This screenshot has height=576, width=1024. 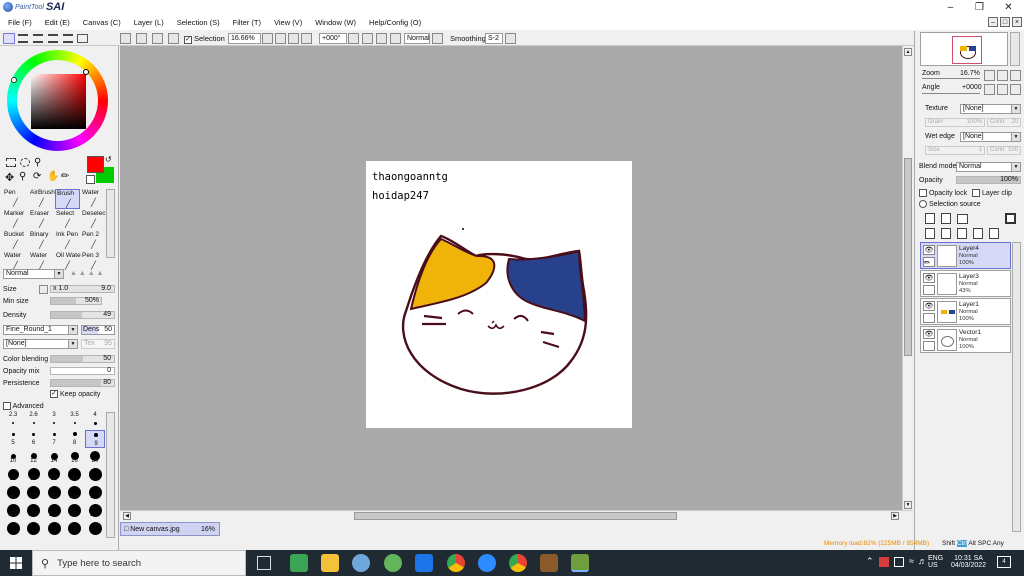 What do you see at coordinates (962, 219) in the screenshot?
I see `new-folder-icon` at bounding box center [962, 219].